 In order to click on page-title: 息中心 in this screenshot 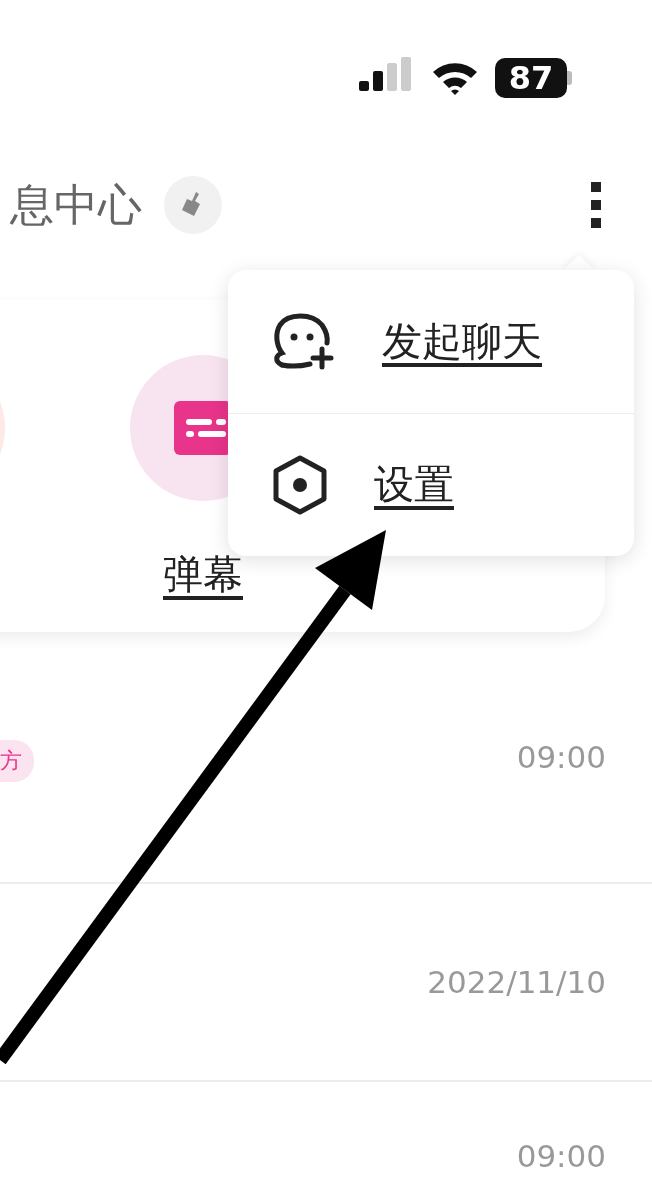, I will do `click(76, 204)`.